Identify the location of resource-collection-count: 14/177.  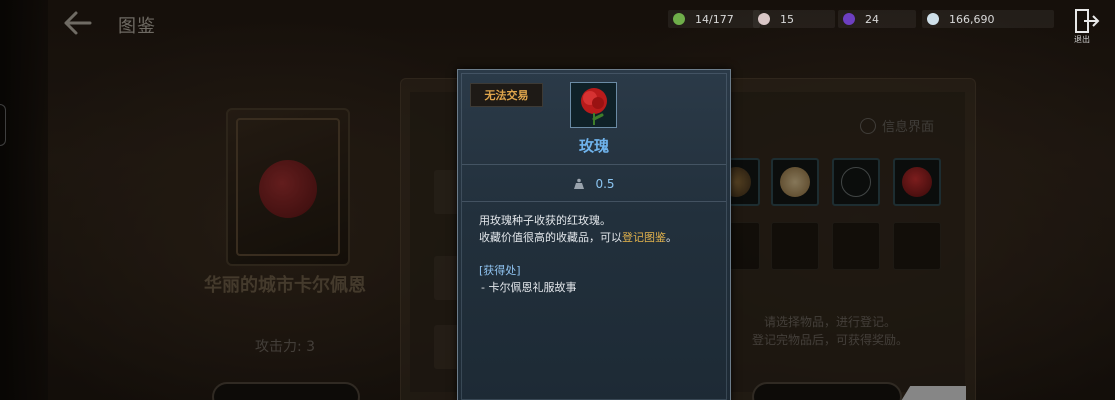
(714, 19).